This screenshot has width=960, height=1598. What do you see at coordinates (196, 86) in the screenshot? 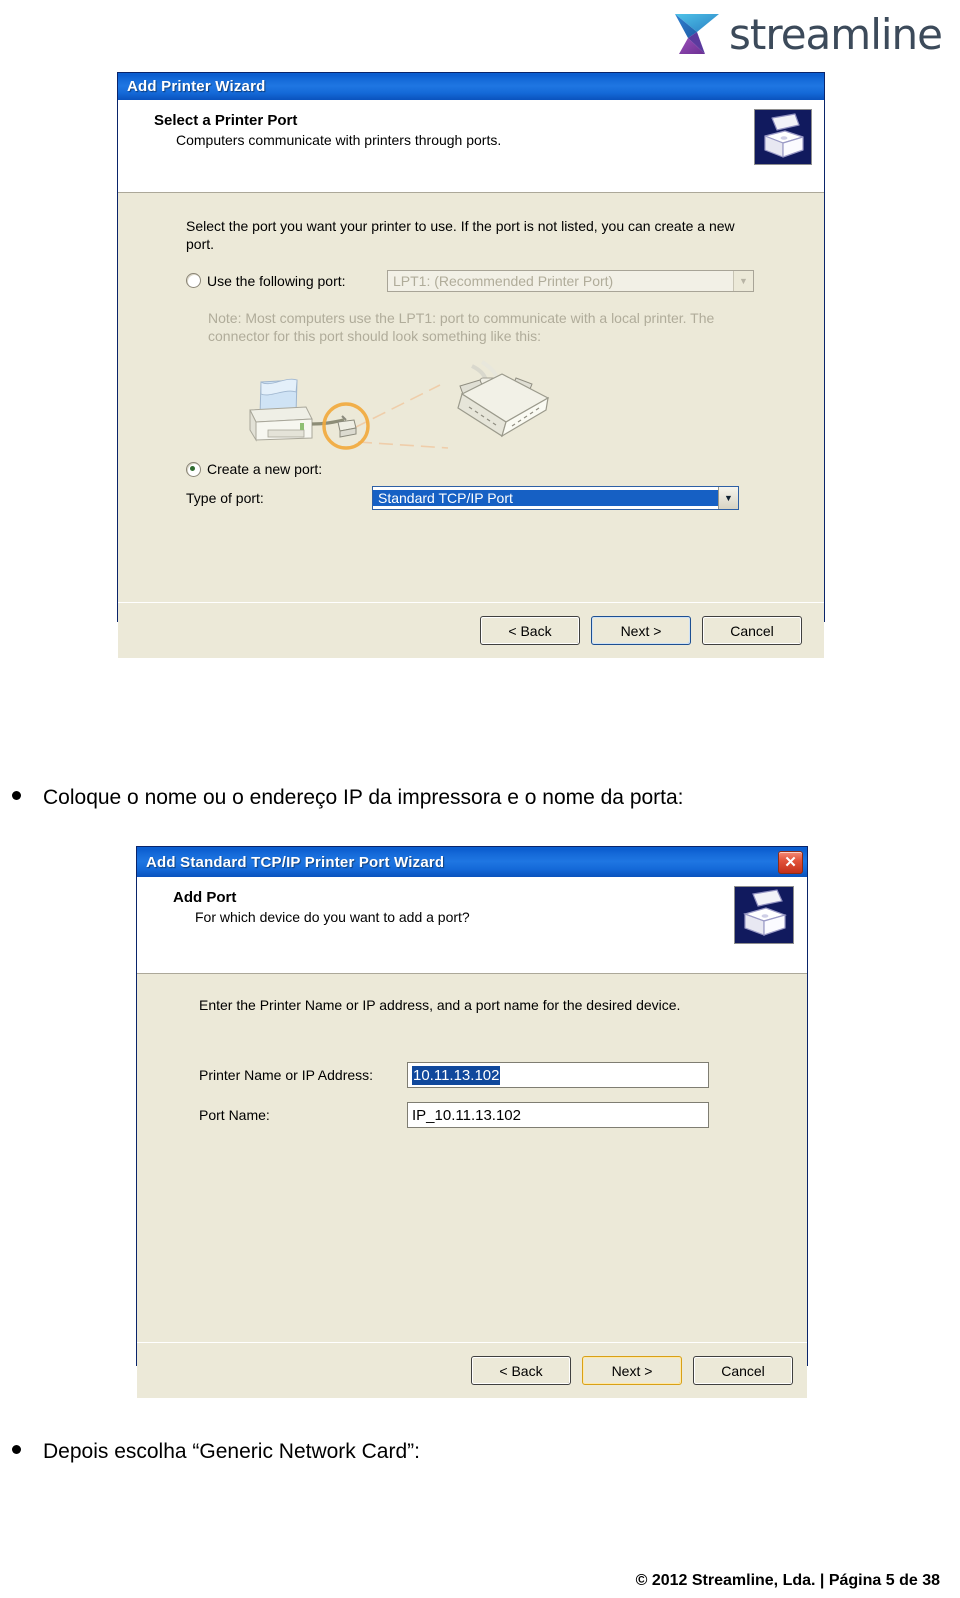
I see `dialog1-title: Add Printer Wizard` at bounding box center [196, 86].